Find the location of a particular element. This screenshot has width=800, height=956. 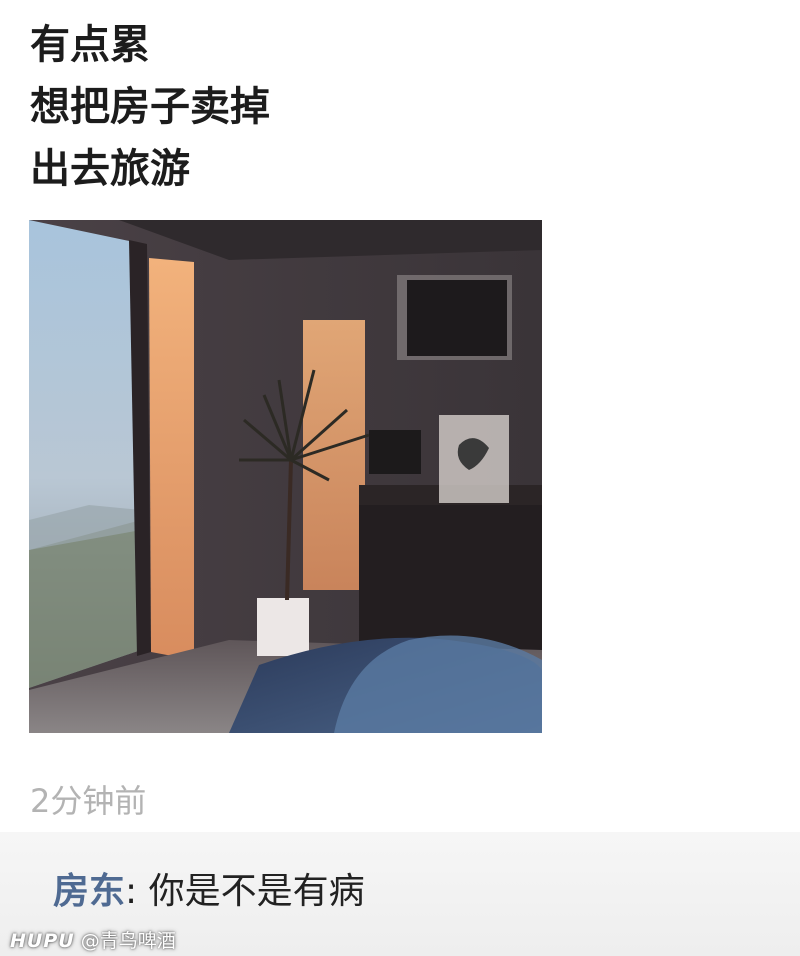

watermark-handle: @青鸟啤酒 is located at coordinates (125, 941).